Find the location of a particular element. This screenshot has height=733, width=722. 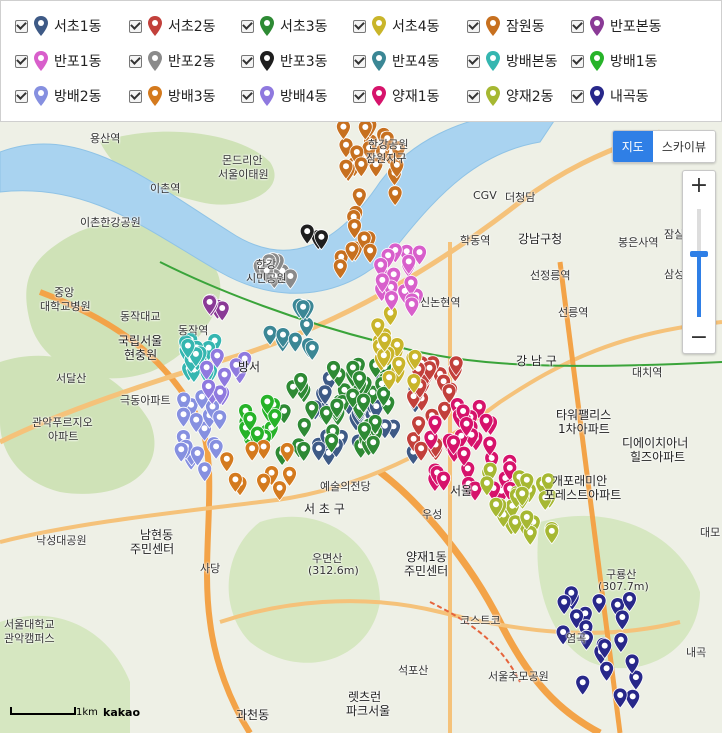

district-filter-item: 방배3동 is located at coordinates (172, 96).